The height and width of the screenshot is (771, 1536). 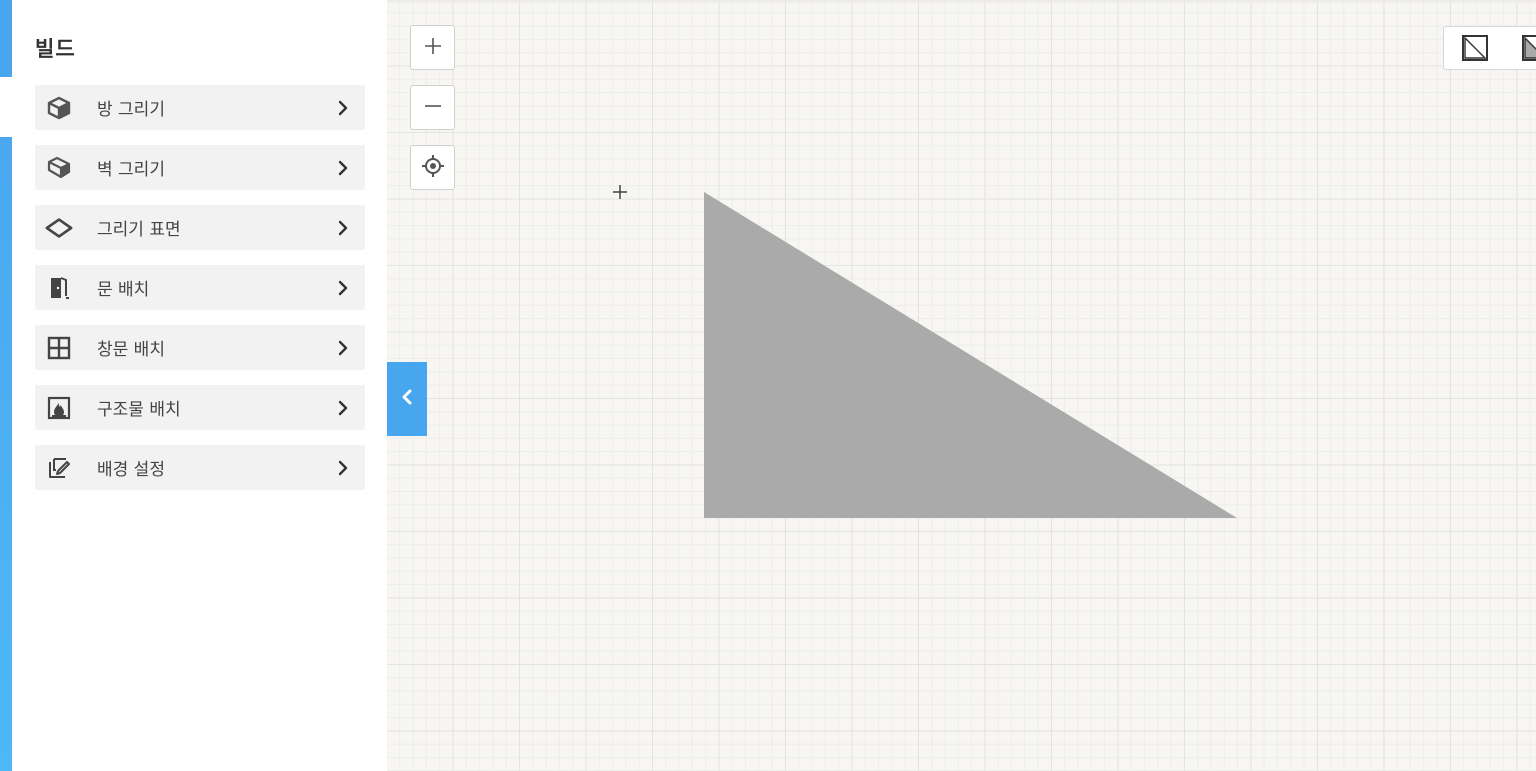 I want to click on shaded-view-icon, so click(x=1529, y=48).